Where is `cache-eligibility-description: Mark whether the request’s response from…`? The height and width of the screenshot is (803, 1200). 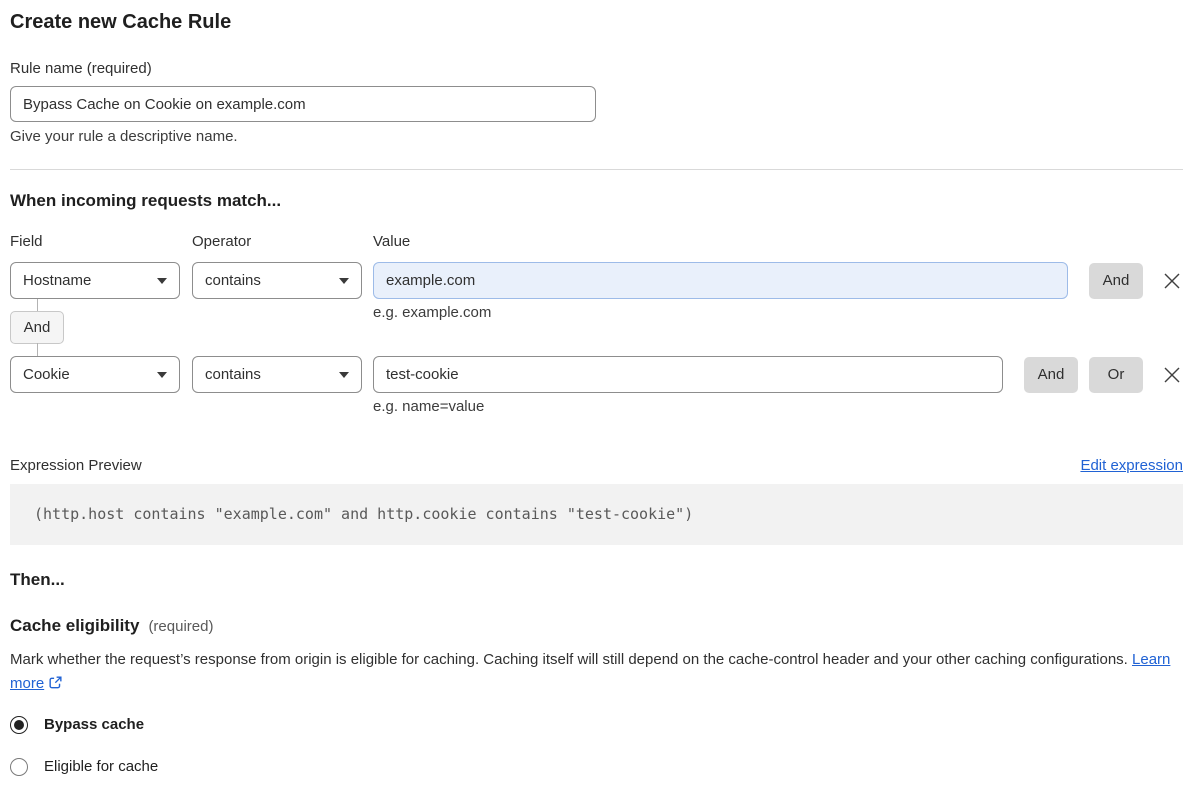
cache-eligibility-description: Mark whether the request’s response from… is located at coordinates (596, 673).